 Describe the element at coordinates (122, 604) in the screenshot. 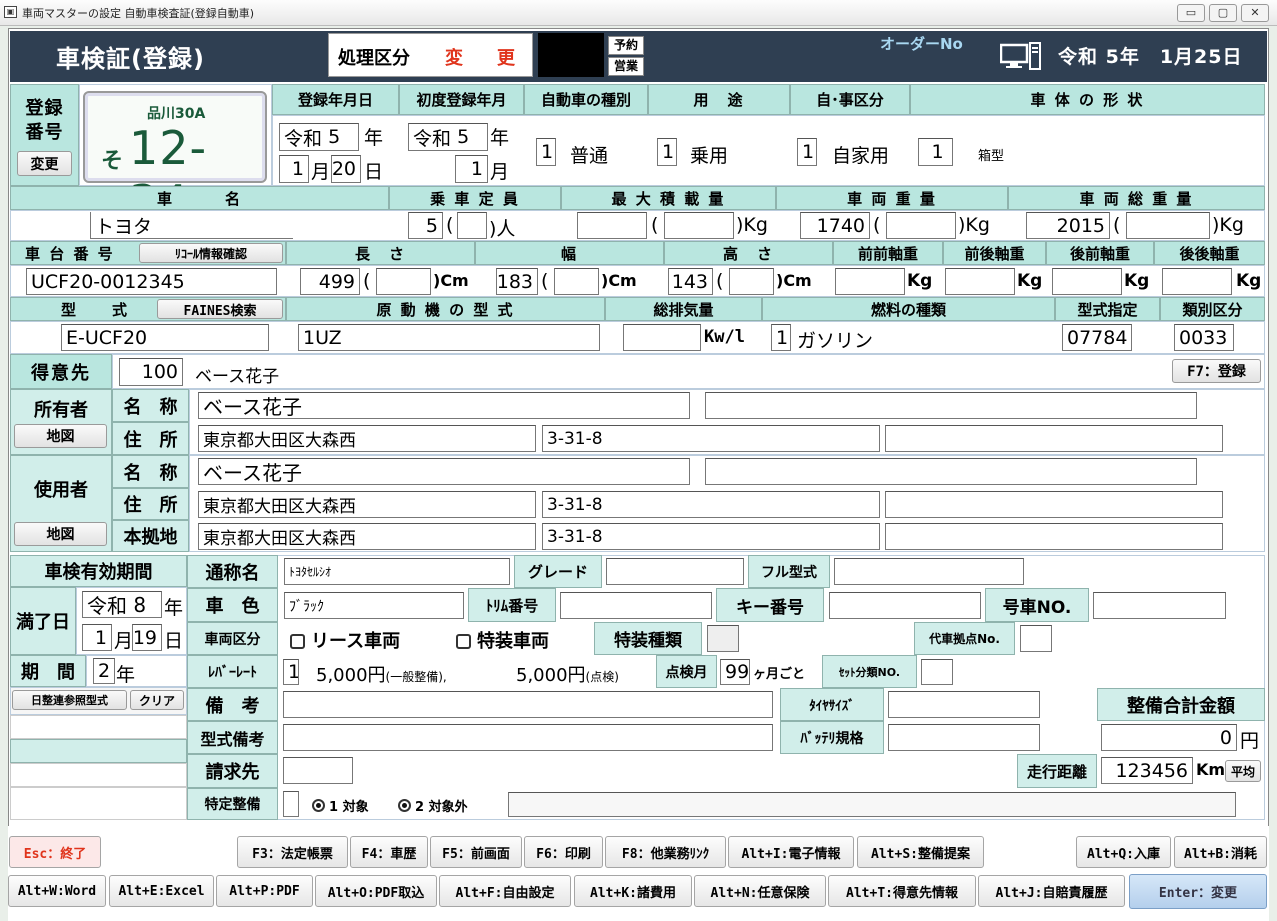

I see `expire-era-field: 令和 8` at that location.